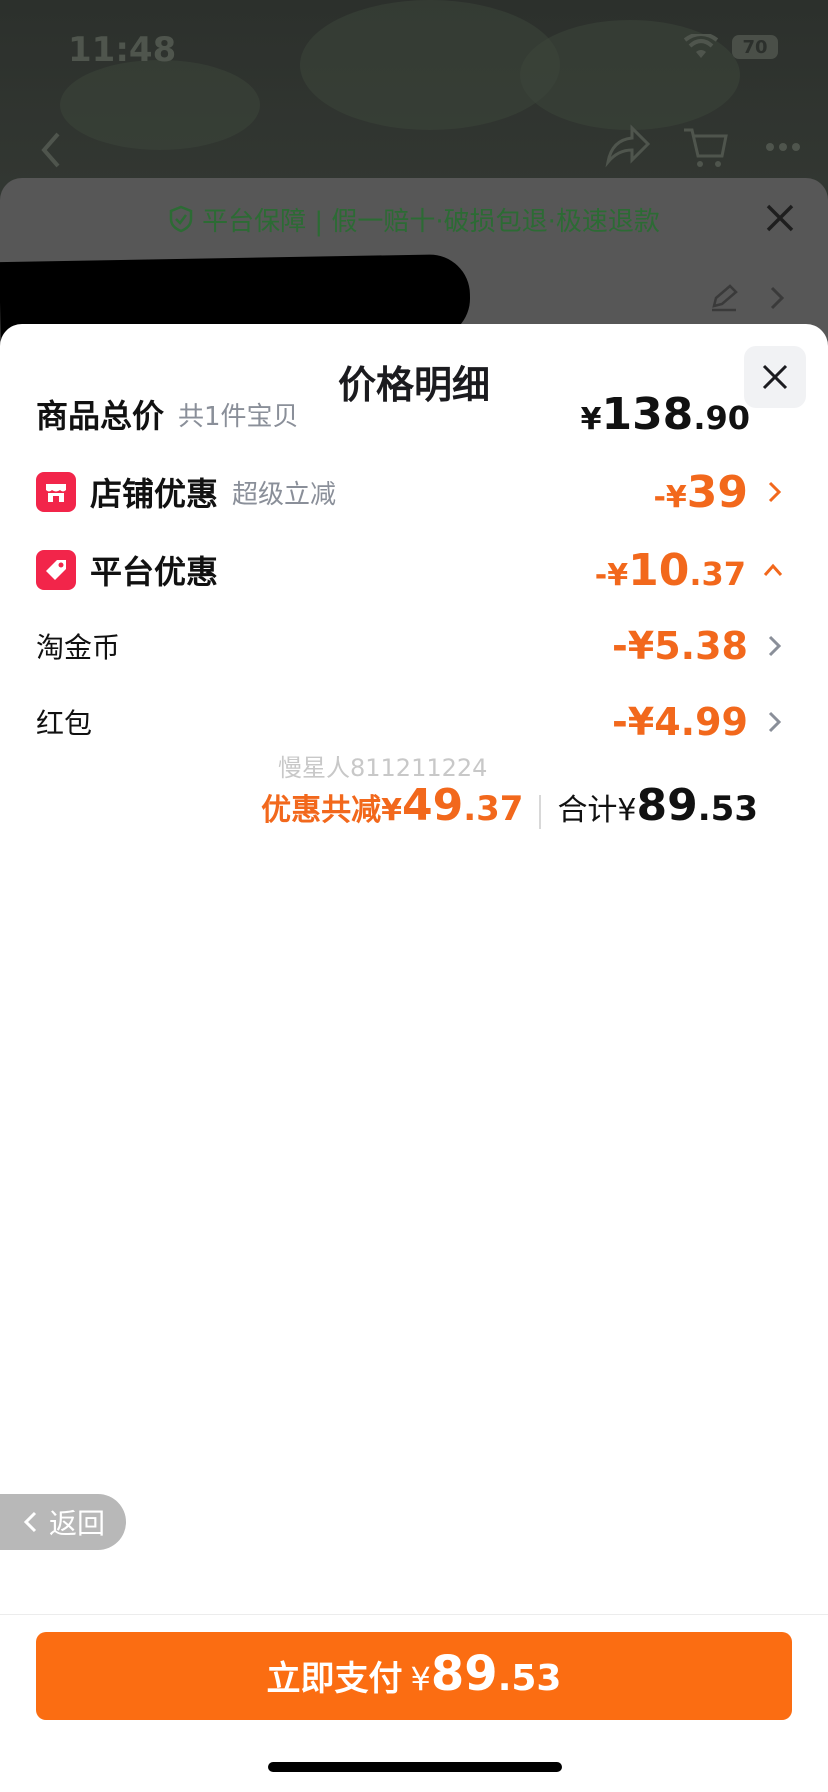 The width and height of the screenshot is (828, 1792). I want to click on total-discount: 优惠共减¥ 49 .37, so click(392, 805).